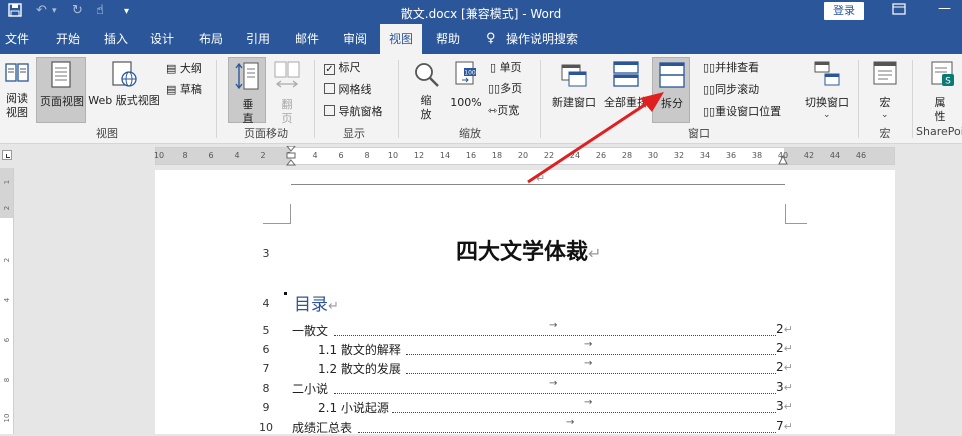 The height and width of the screenshot is (436, 962). Describe the element at coordinates (546, 39) in the screenshot. I see `tell-me-search: 操作说明搜索` at that location.